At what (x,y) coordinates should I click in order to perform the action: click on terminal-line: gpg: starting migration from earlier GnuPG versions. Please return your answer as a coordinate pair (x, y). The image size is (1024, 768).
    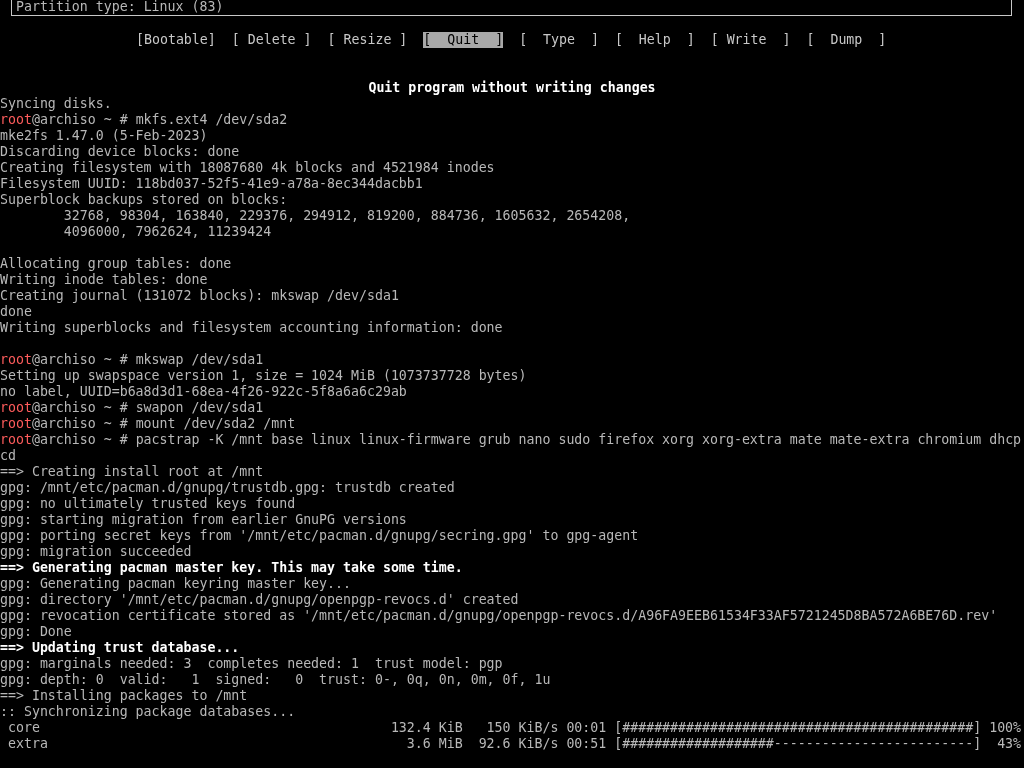
    Looking at the image, I should click on (203, 520).